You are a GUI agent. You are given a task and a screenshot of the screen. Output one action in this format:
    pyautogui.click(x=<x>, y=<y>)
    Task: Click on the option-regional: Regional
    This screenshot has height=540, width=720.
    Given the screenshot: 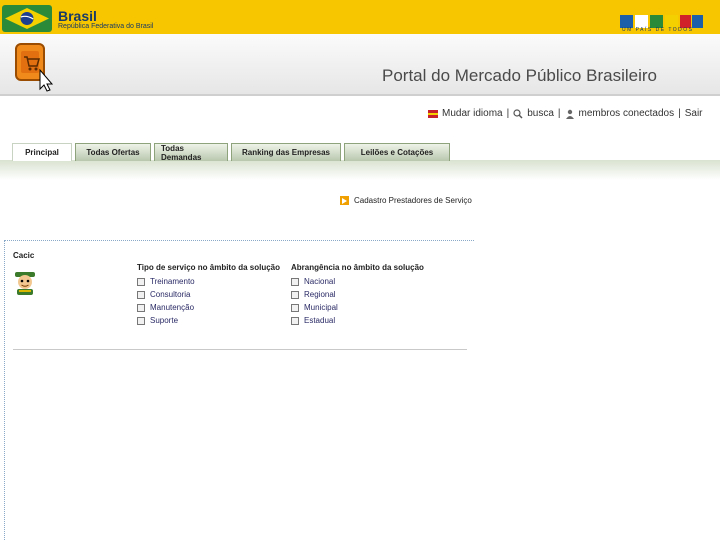 What is the action you would take?
    pyautogui.click(x=357, y=294)
    